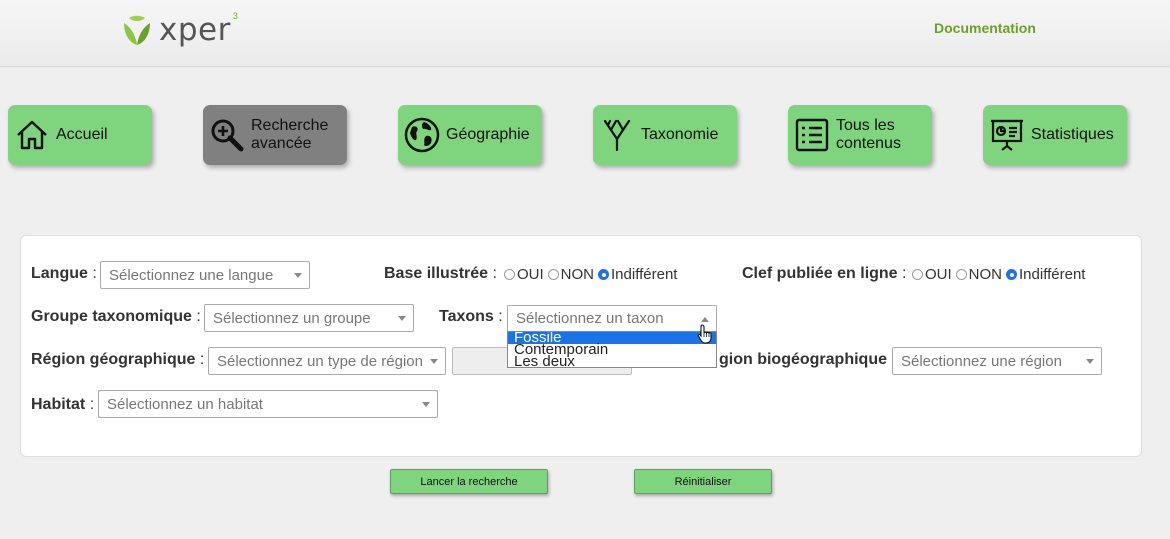 The width and height of the screenshot is (1170, 539). What do you see at coordinates (227, 135) in the screenshot?
I see `zoom-in-icon` at bounding box center [227, 135].